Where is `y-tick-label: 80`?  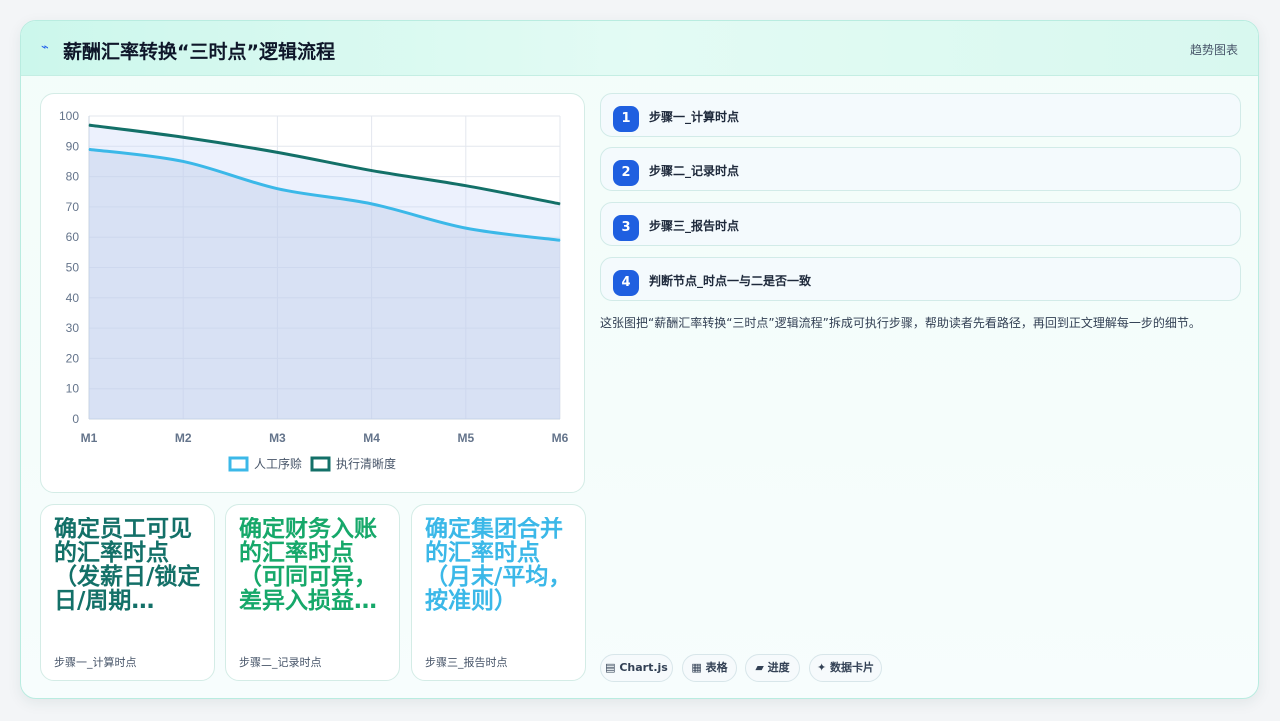 y-tick-label: 80 is located at coordinates (73, 177).